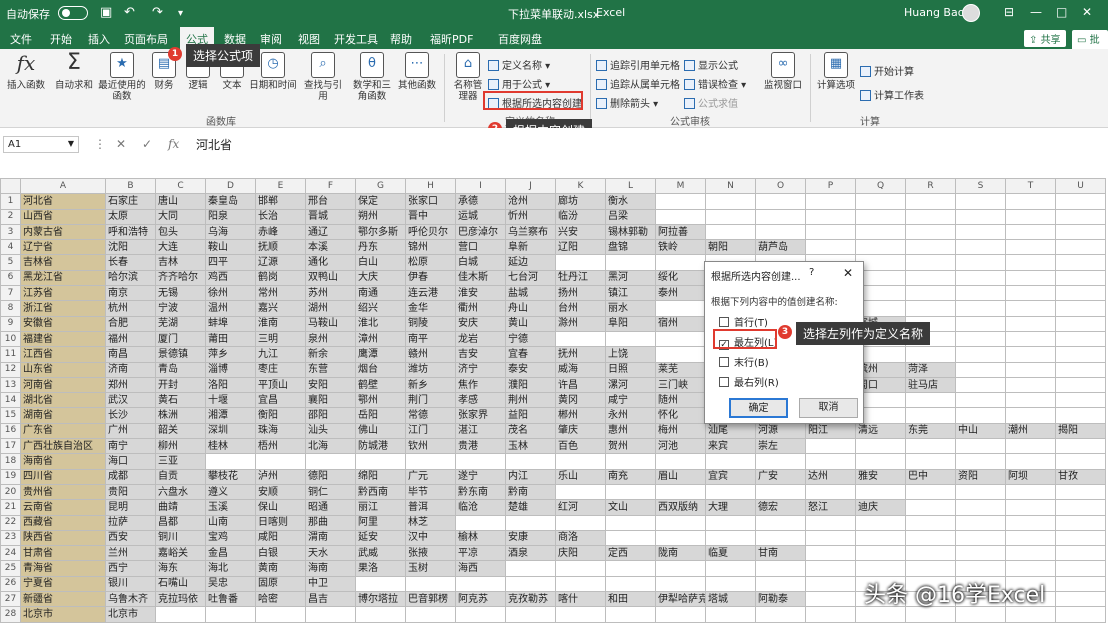 The height and width of the screenshot is (624, 1108). Describe the element at coordinates (330, 492) in the screenshot. I see `city-cell: 铜仁` at that location.